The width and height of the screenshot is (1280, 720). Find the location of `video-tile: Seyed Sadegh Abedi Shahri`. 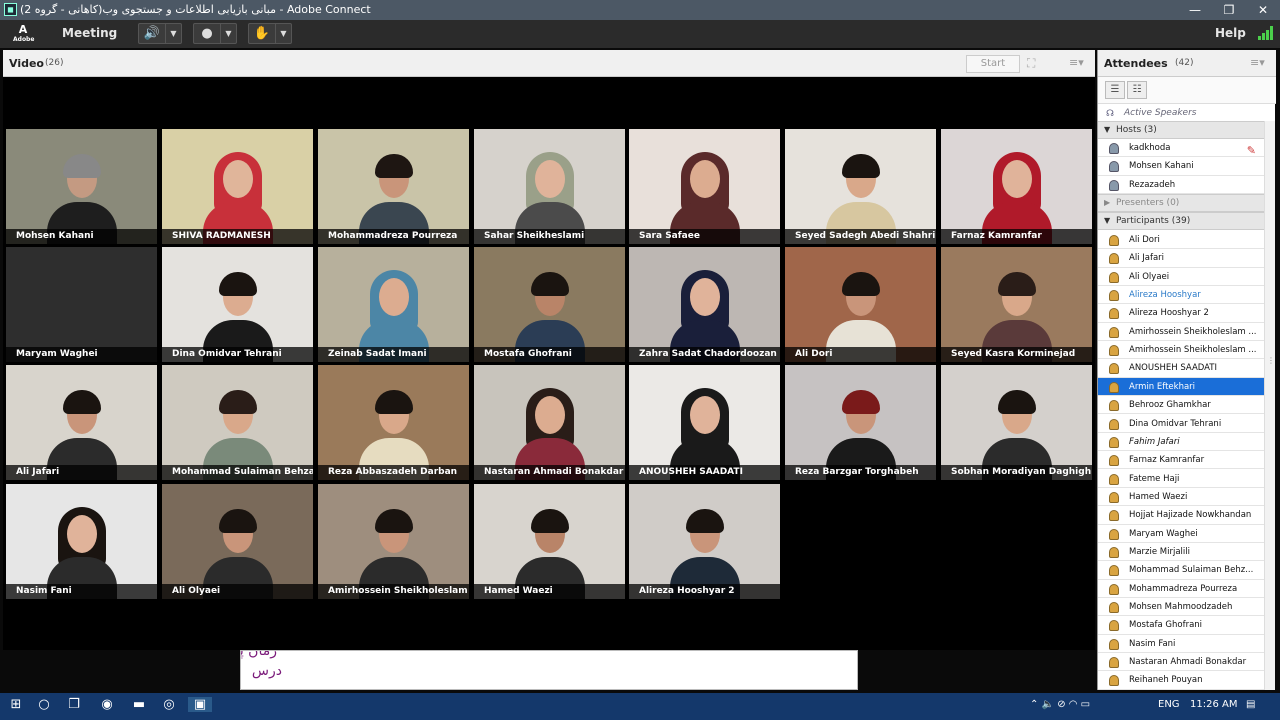

video-tile: Seyed Sadegh Abedi Shahri is located at coordinates (860, 186).